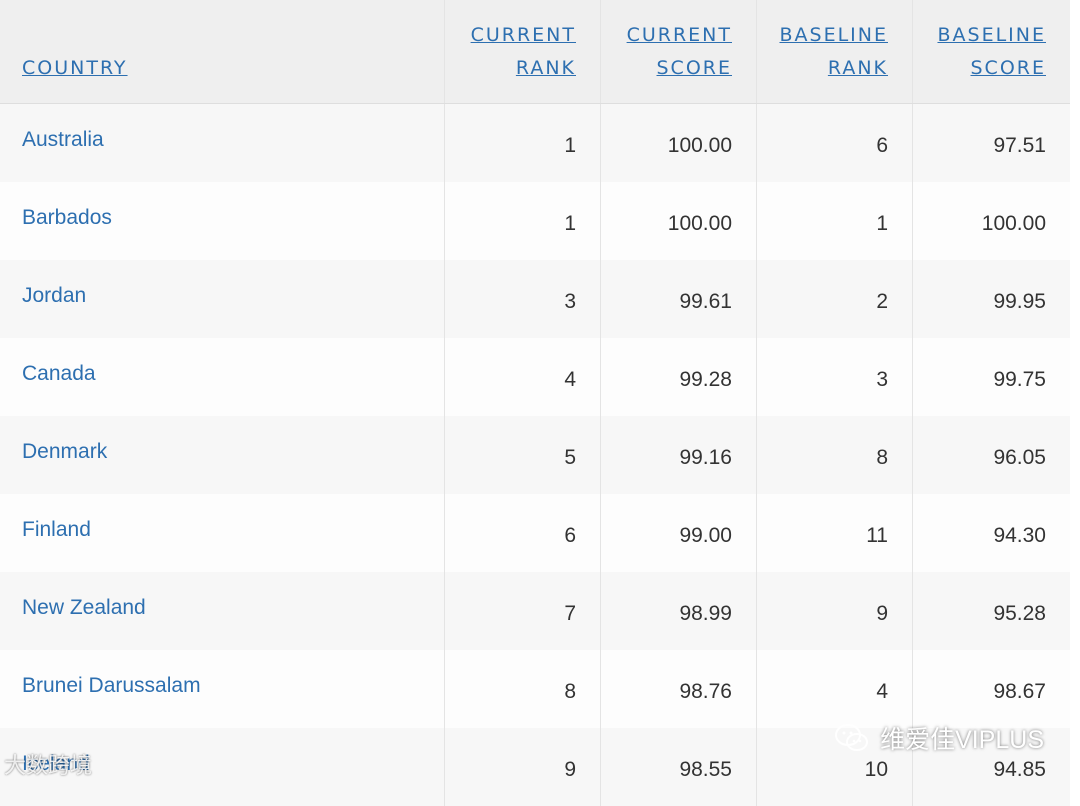 The width and height of the screenshot is (1080, 806). What do you see at coordinates (67, 218) in the screenshot?
I see `country-link: Barbados` at bounding box center [67, 218].